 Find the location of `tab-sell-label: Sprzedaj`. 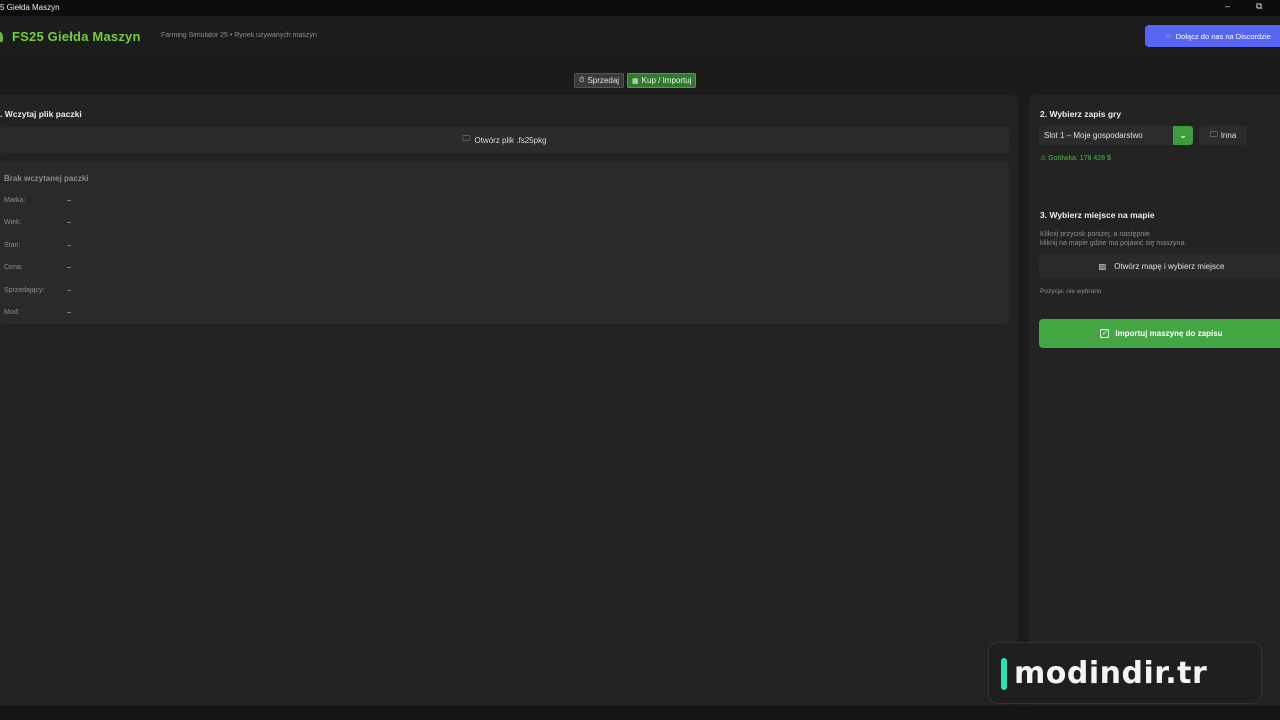

tab-sell-label: Sprzedaj is located at coordinates (603, 80).